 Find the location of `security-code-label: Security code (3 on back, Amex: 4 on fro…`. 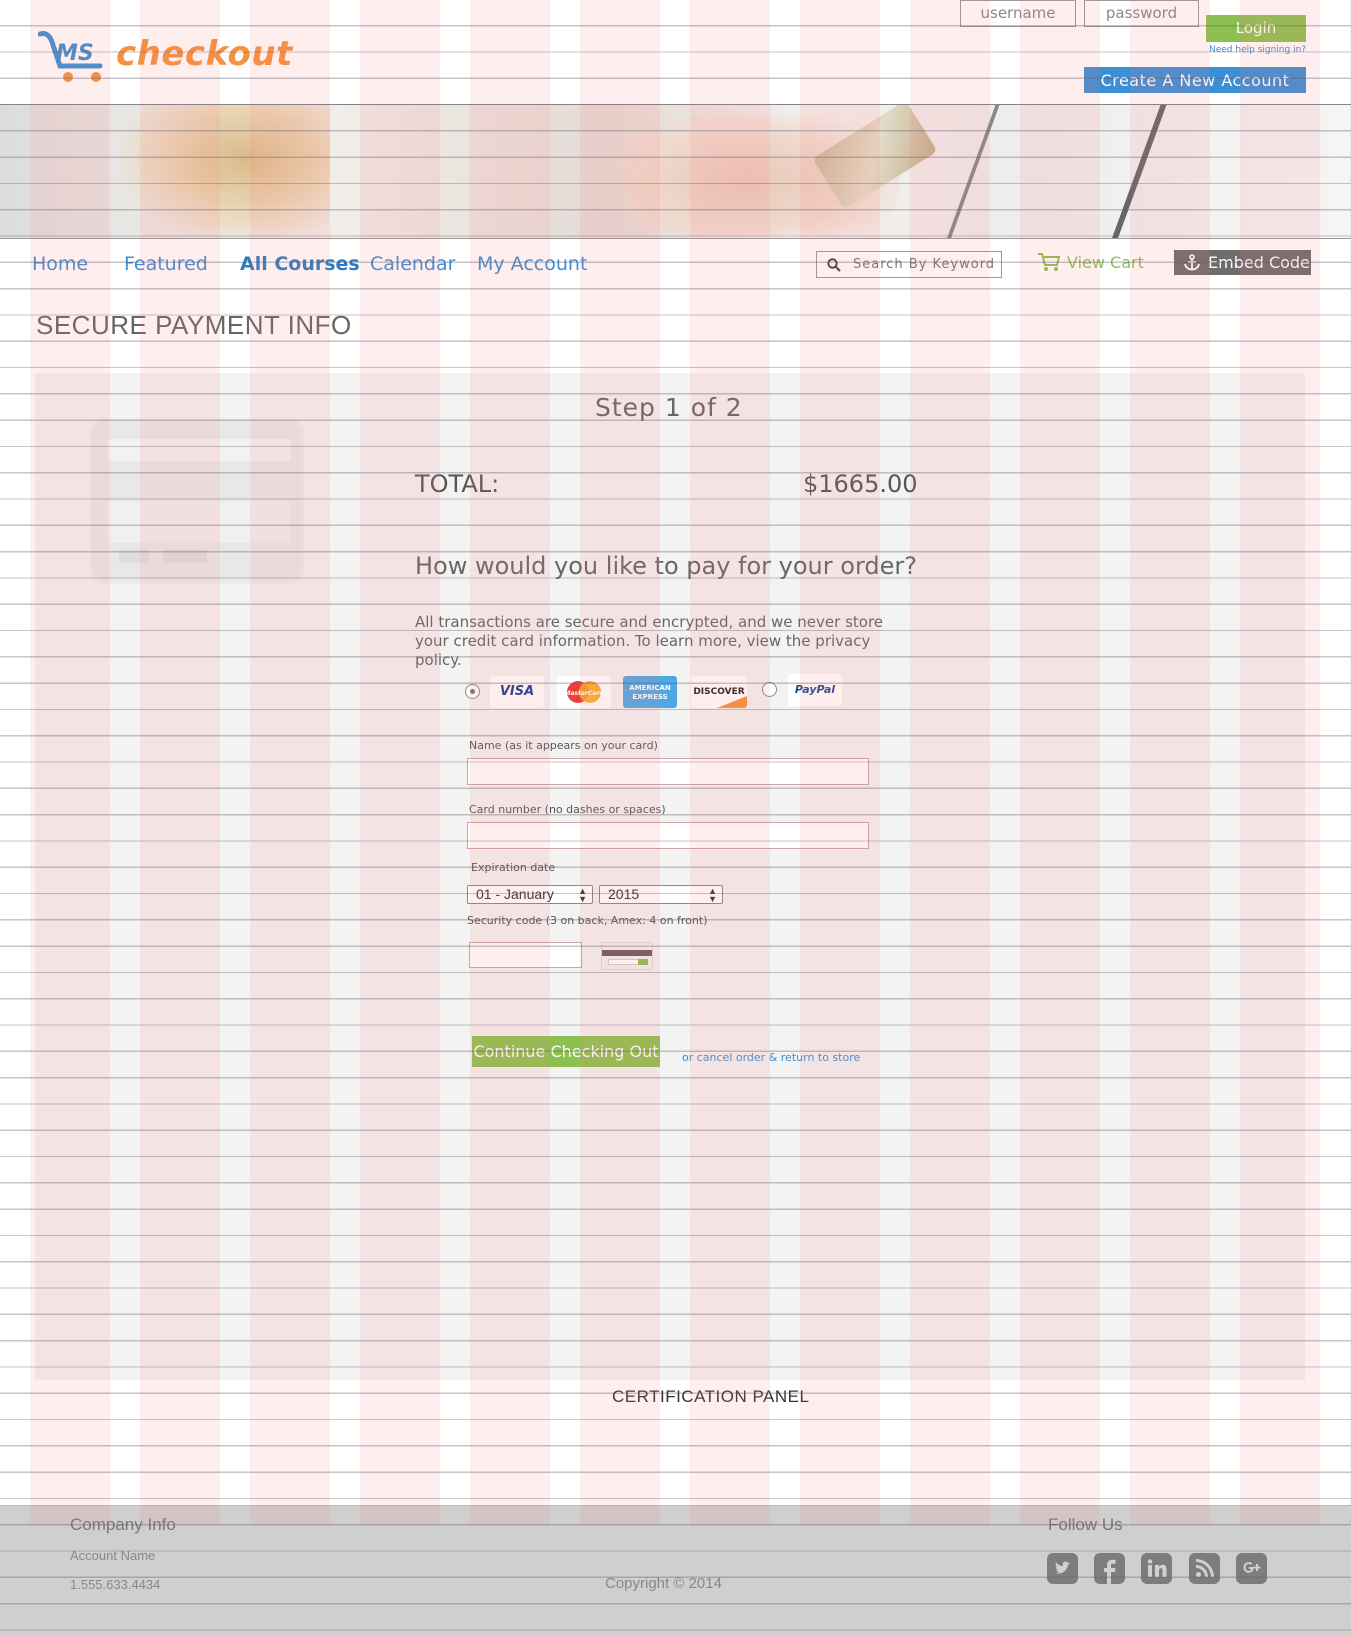

security-code-label: Security code (3 on back, Amex: 4 on fro… is located at coordinates (587, 920).